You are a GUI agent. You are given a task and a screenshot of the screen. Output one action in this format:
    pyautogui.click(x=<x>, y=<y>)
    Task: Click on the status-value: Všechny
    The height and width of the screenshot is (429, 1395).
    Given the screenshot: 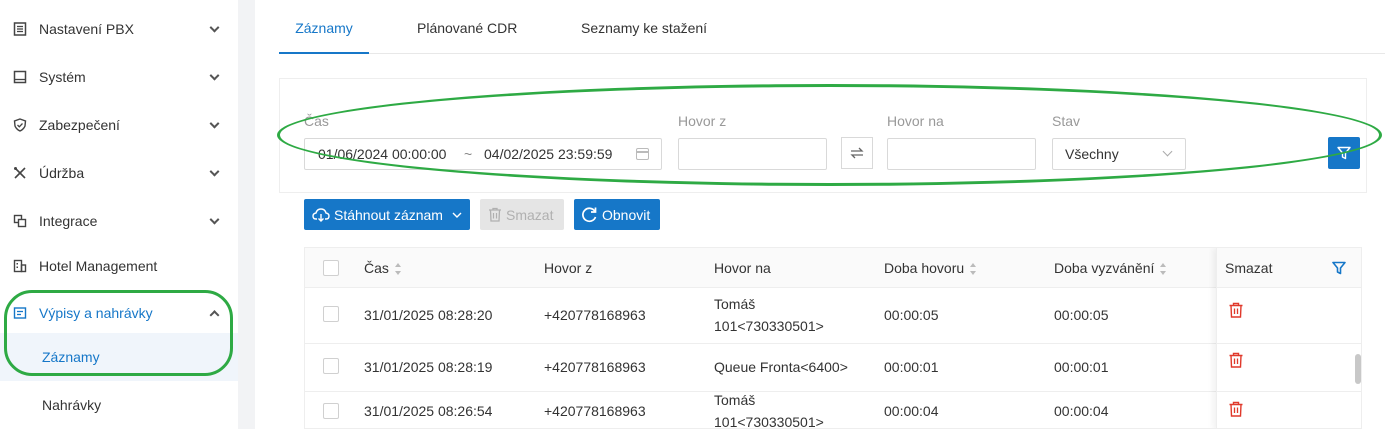 What is the action you would take?
    pyautogui.click(x=1092, y=154)
    